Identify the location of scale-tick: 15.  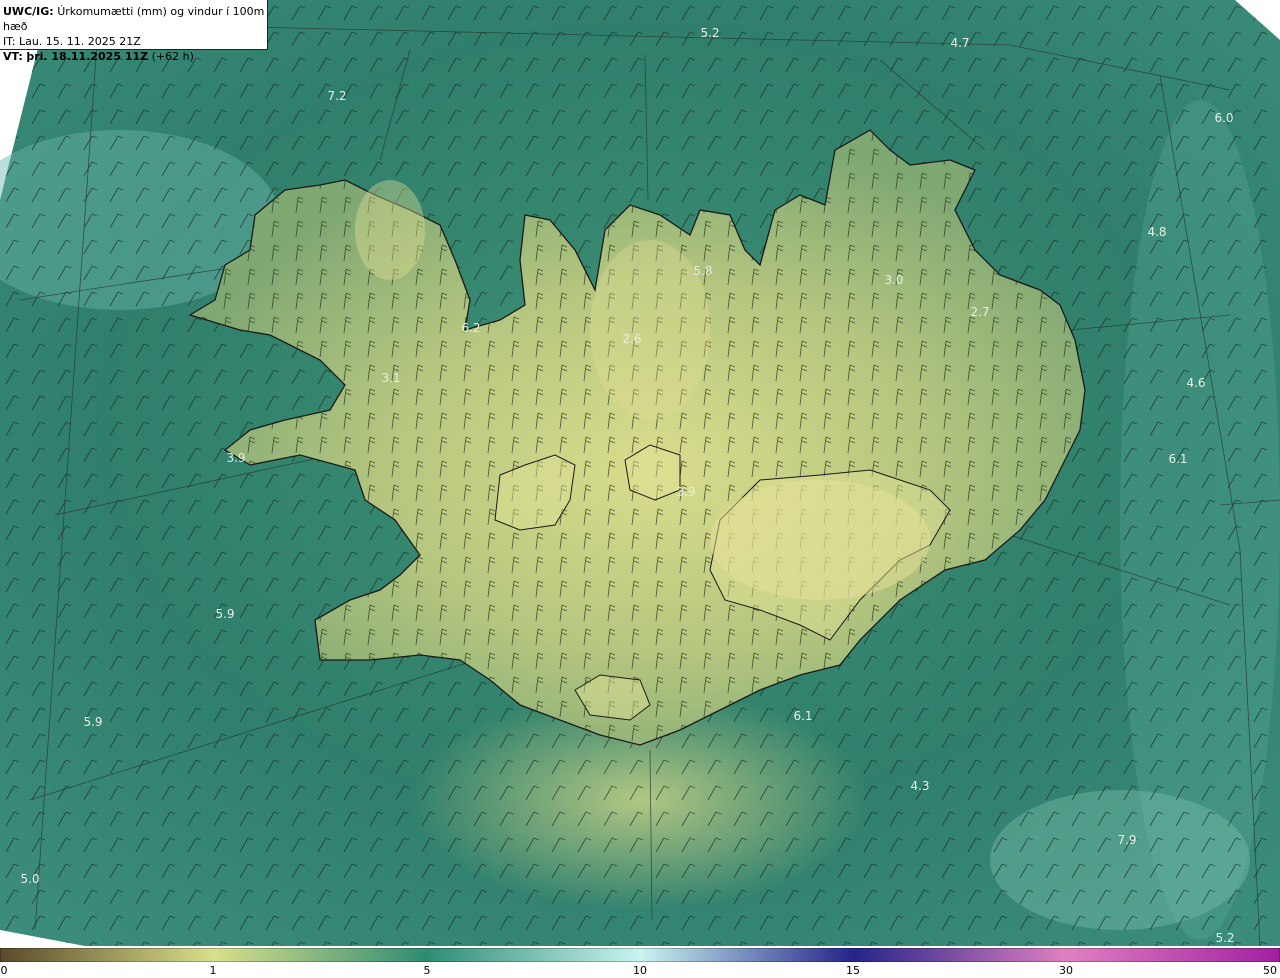
(853, 970).